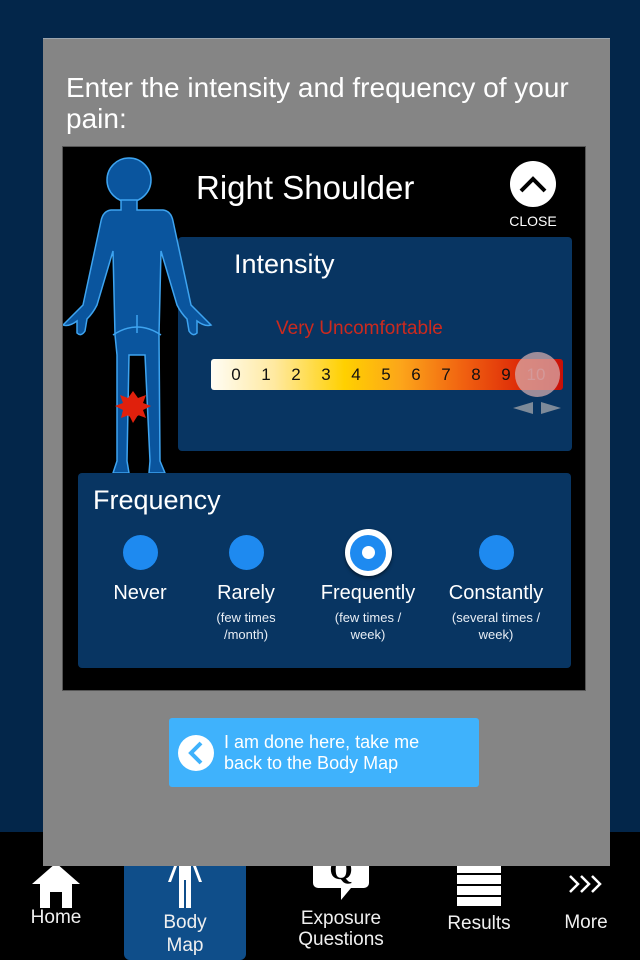 The image size is (640, 960). I want to click on option-label: Constantly, so click(496, 593).